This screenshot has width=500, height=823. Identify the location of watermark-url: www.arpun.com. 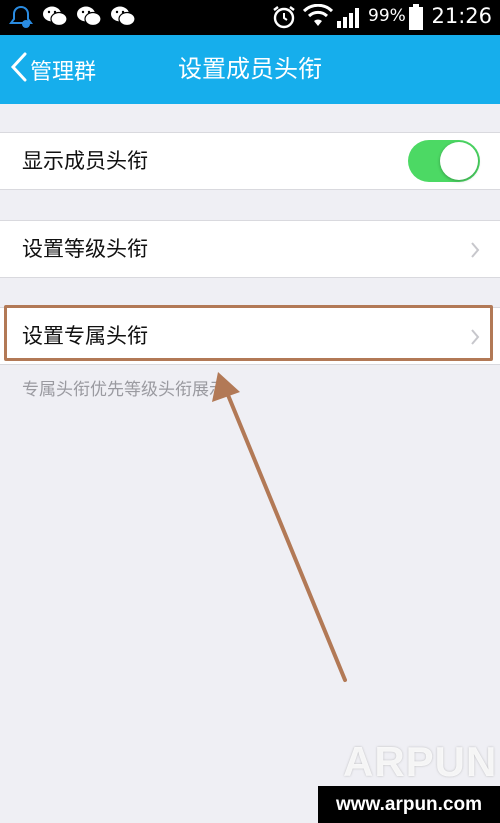
(409, 804).